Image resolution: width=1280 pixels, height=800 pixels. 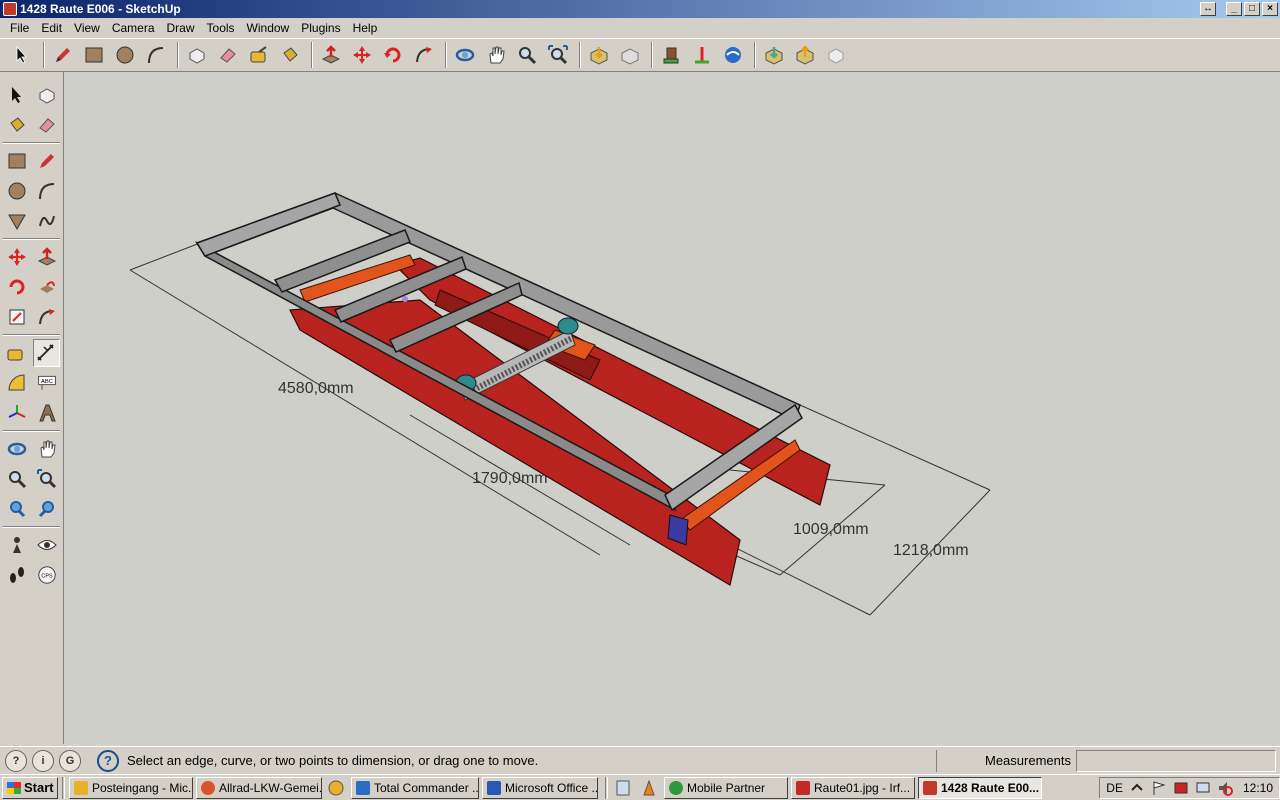 What do you see at coordinates (46, 413) in the screenshot?
I see `3d-text-tool-icon` at bounding box center [46, 413].